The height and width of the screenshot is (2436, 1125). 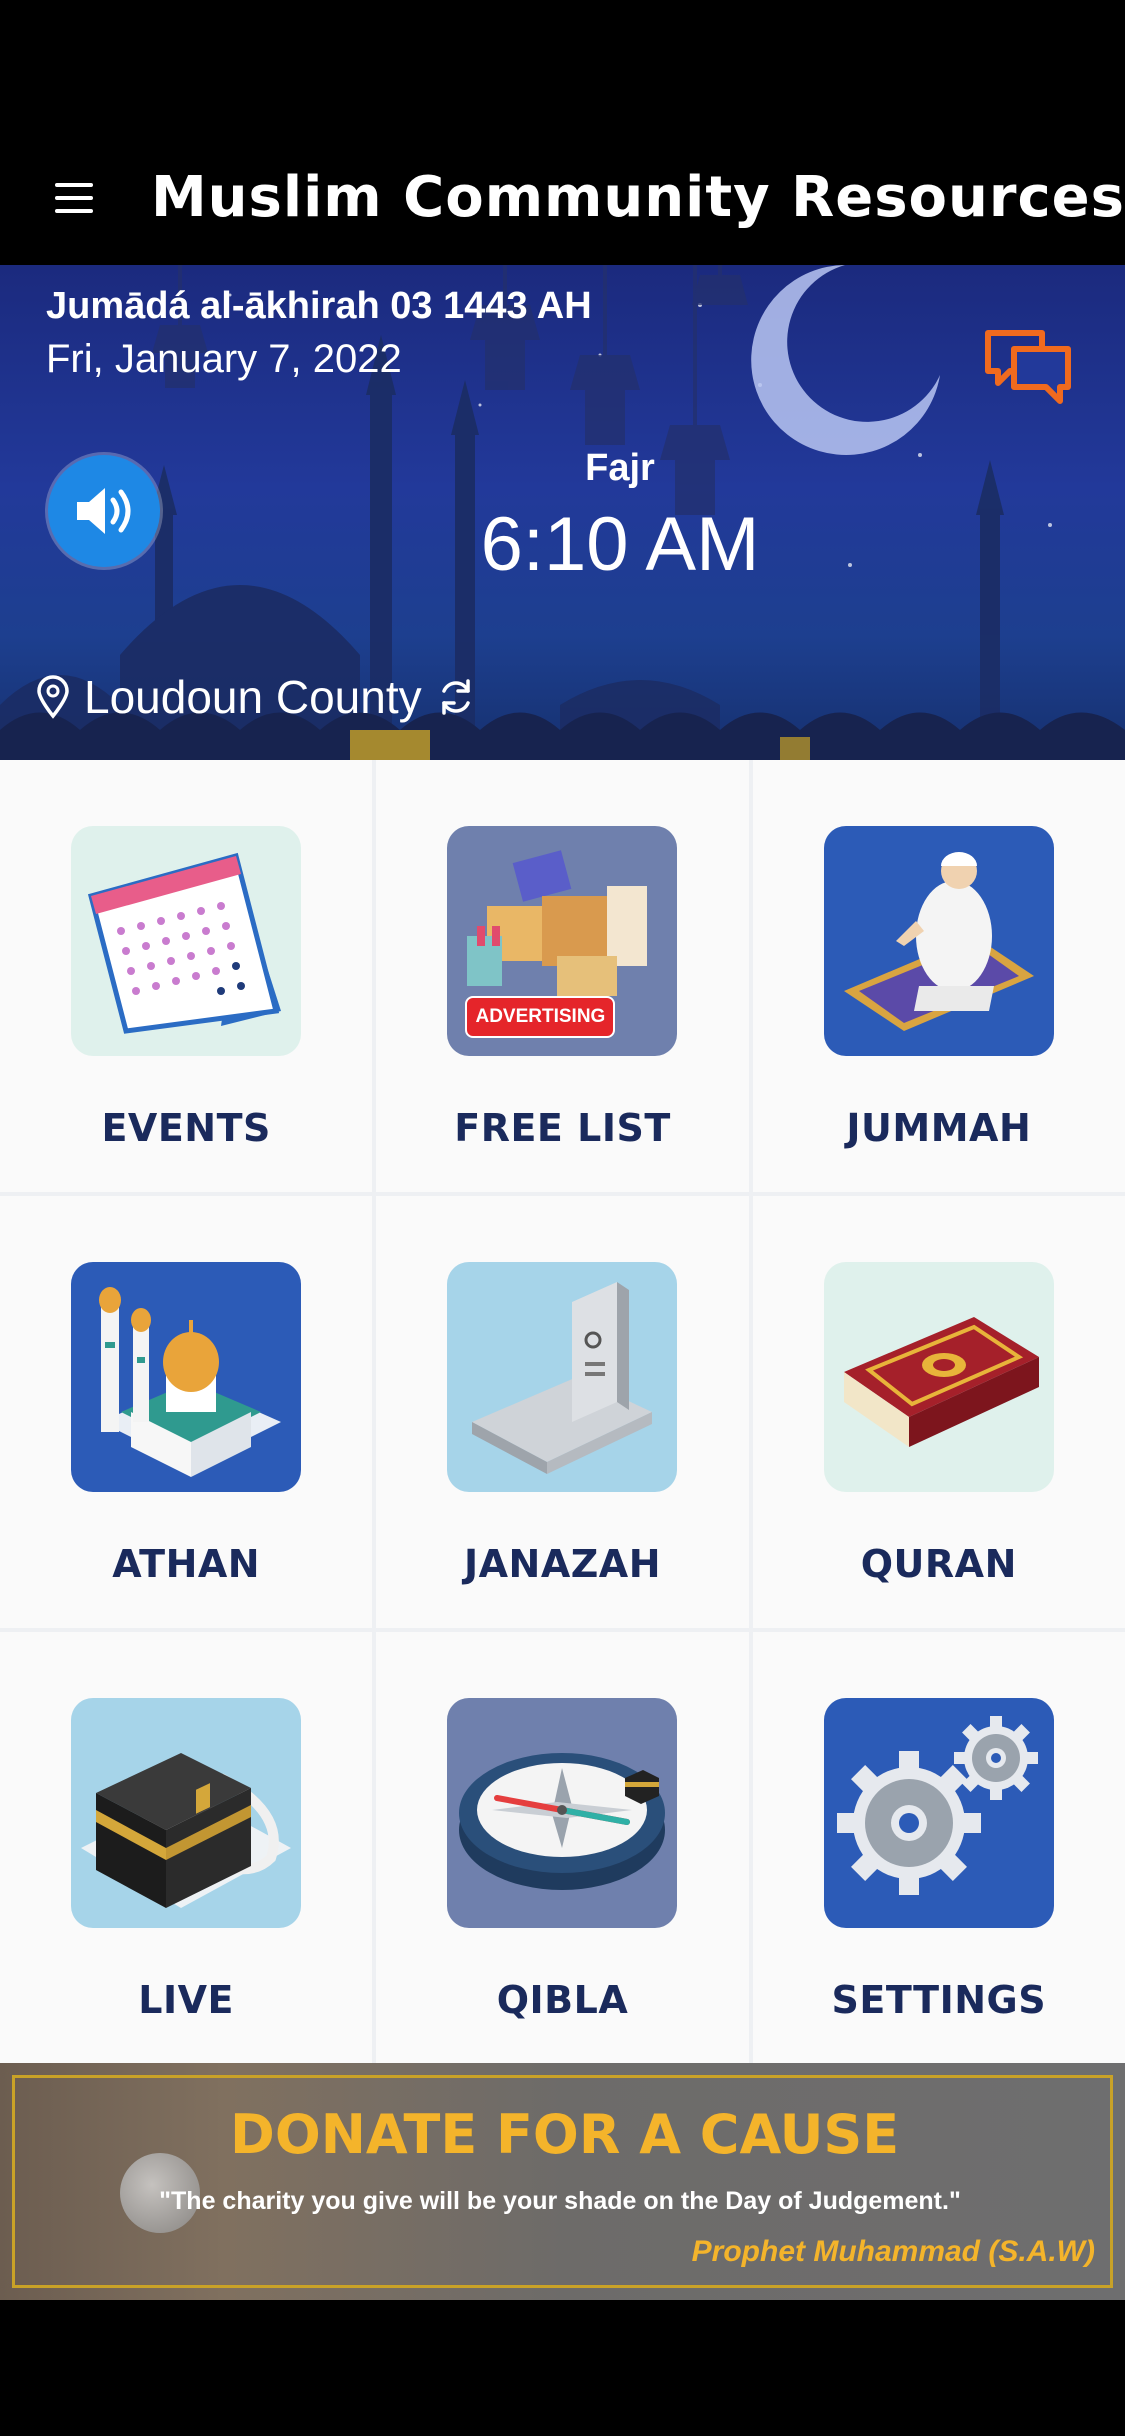 I want to click on live-tile: LIVE, so click(x=186, y=1849).